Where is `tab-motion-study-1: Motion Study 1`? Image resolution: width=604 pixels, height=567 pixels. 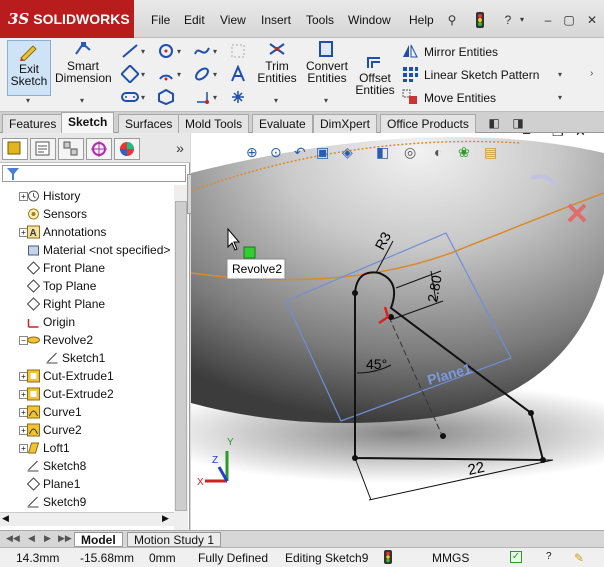
tab-motion-study-1: Motion Study 1 is located at coordinates (174, 539).